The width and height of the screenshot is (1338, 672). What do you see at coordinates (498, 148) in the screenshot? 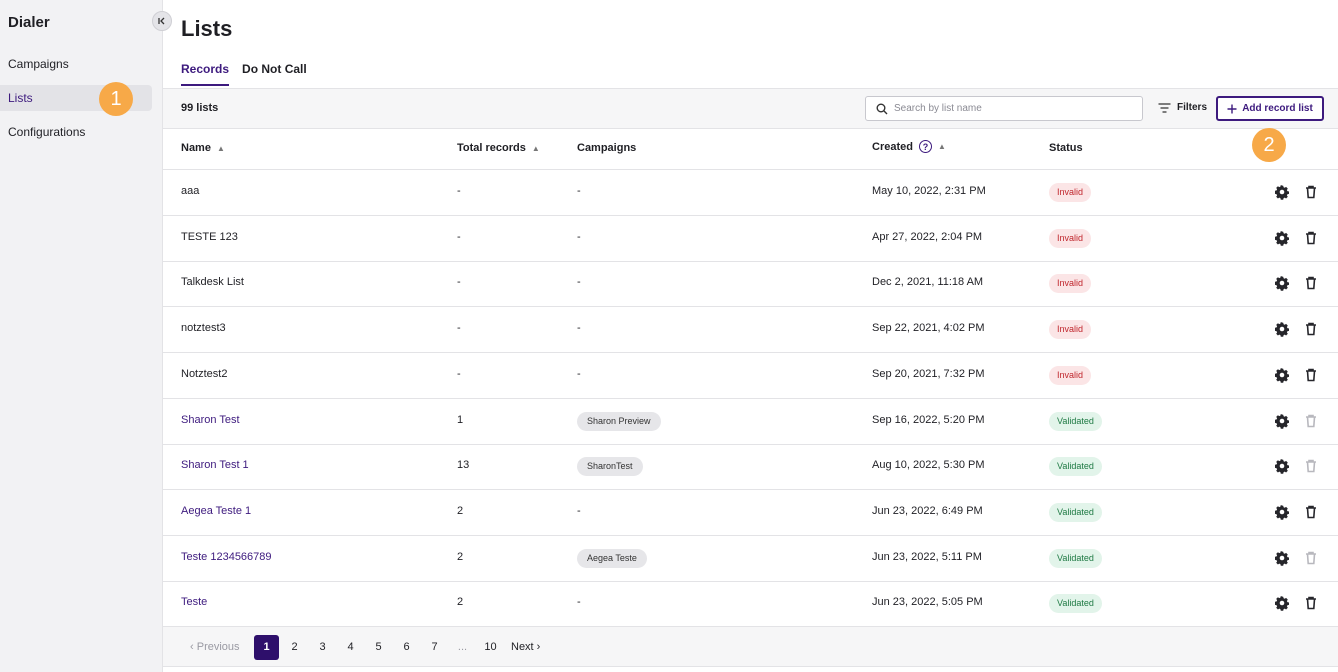
I see `column-total-records: Total records ▲` at bounding box center [498, 148].